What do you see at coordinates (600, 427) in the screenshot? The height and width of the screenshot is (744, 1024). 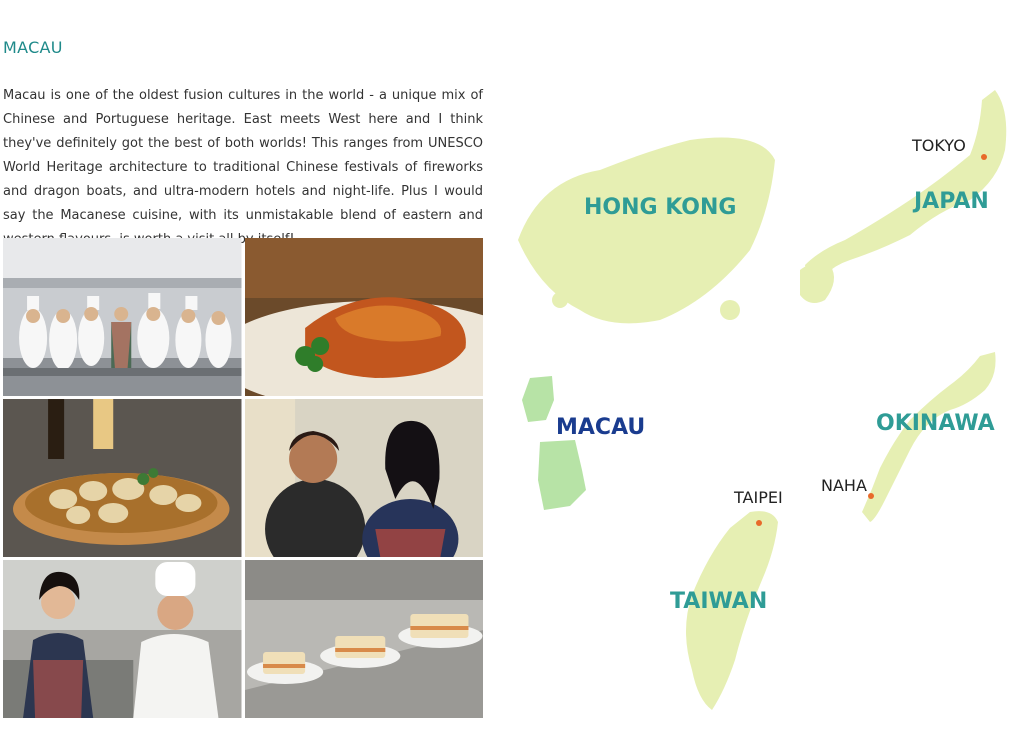 I see `label-macau: MACAU` at bounding box center [600, 427].